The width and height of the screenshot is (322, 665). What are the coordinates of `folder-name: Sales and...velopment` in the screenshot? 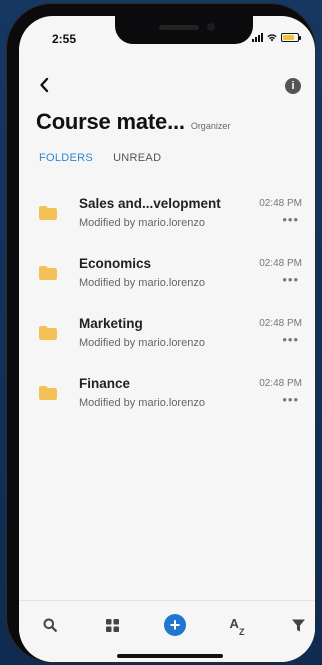 It's located at (150, 203).